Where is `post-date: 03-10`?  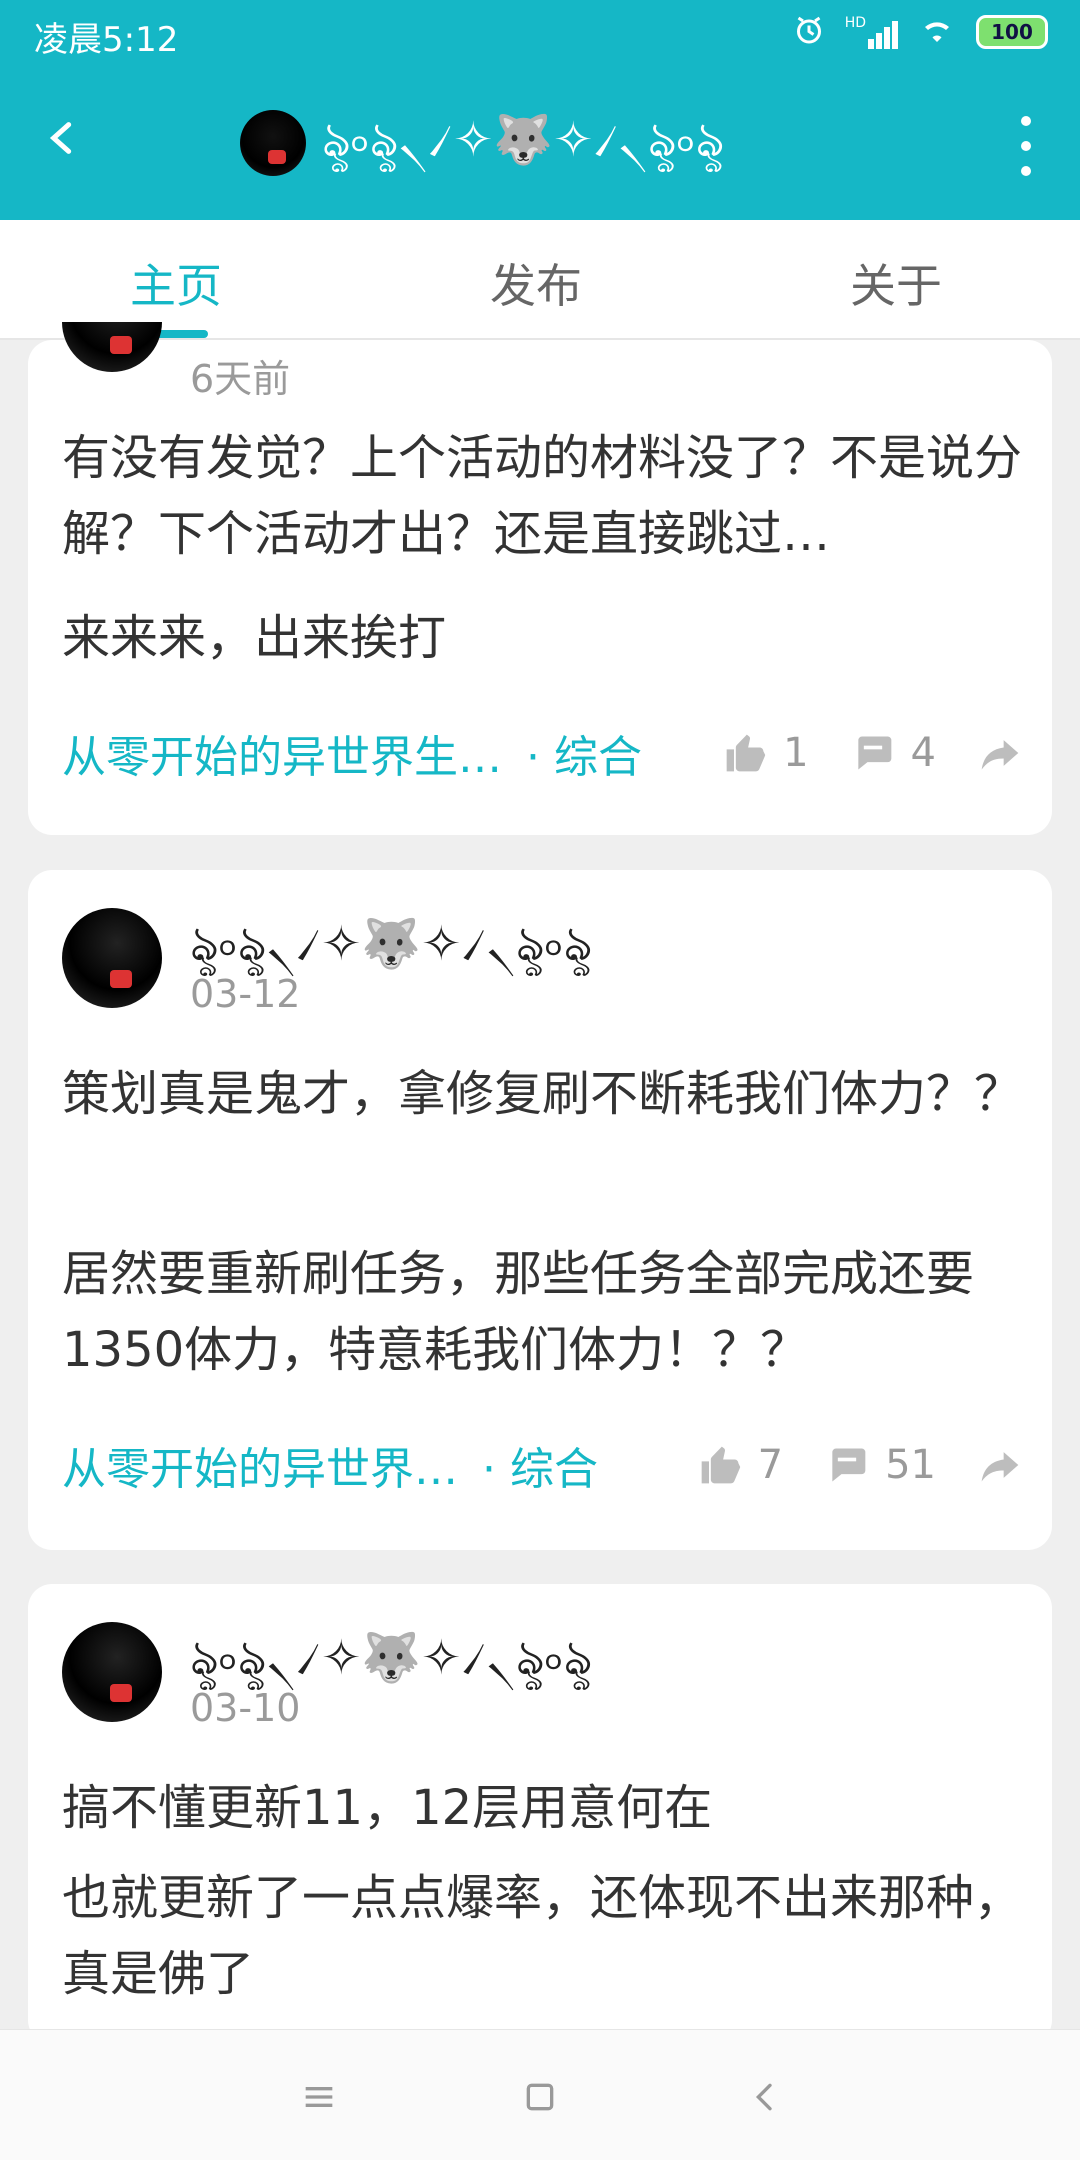
post-date: 03-10 is located at coordinates (245, 1708).